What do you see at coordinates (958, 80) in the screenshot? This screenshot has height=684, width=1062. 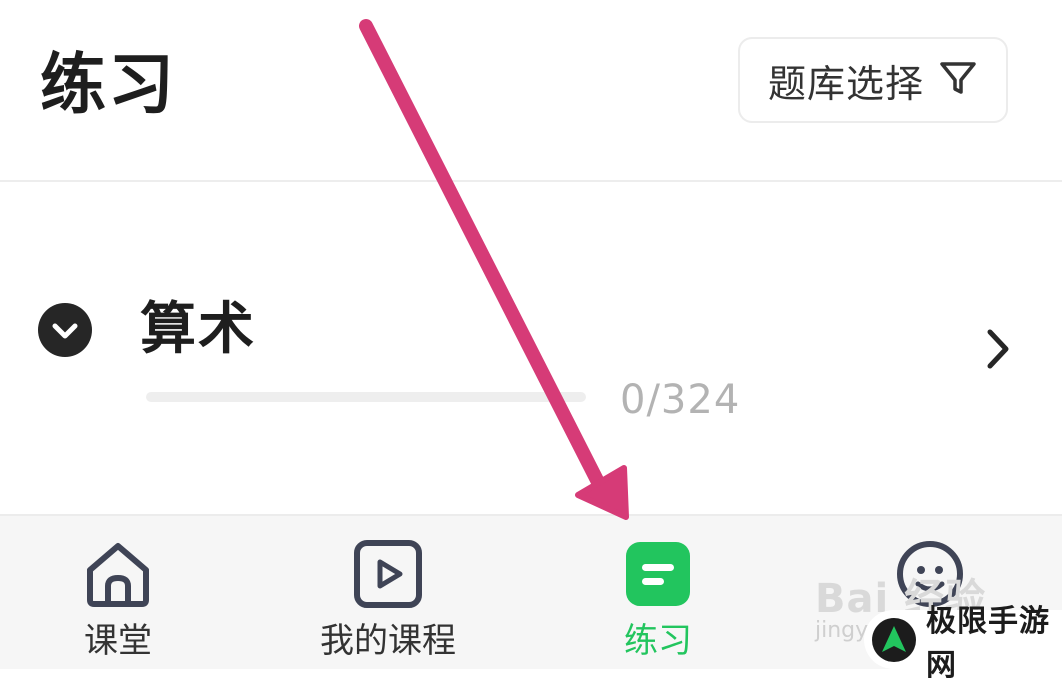 I see `filter-icon` at bounding box center [958, 80].